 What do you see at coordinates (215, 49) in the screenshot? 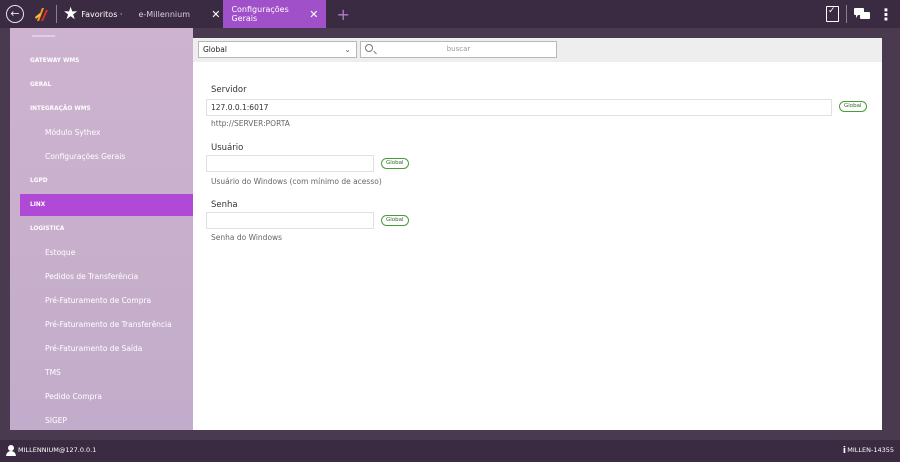
I see `scope-value: Global` at bounding box center [215, 49].